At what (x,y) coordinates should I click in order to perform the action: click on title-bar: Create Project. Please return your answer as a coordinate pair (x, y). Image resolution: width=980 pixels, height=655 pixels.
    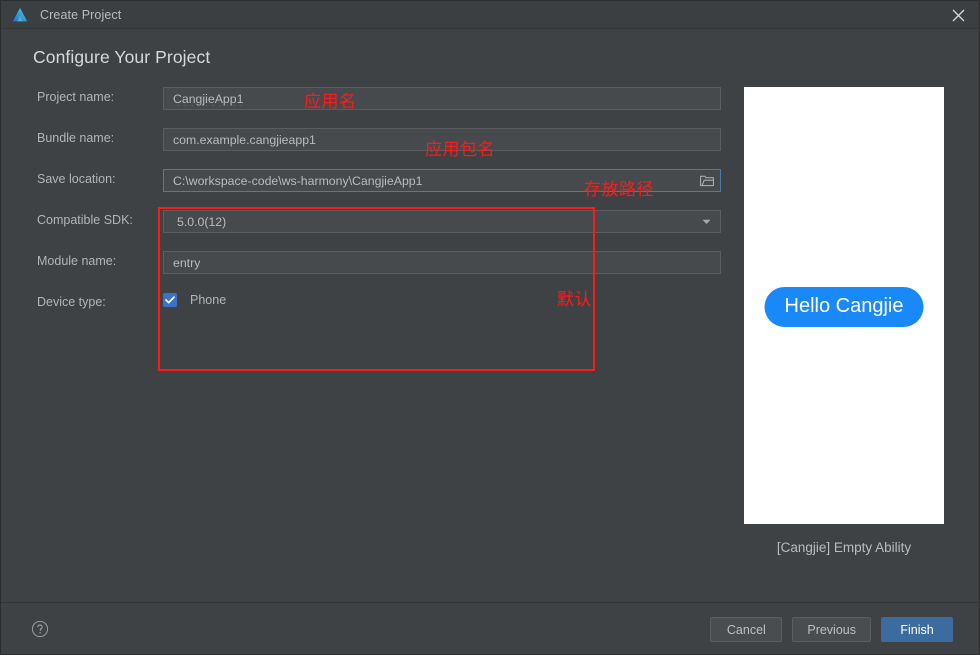
    Looking at the image, I should click on (490, 15).